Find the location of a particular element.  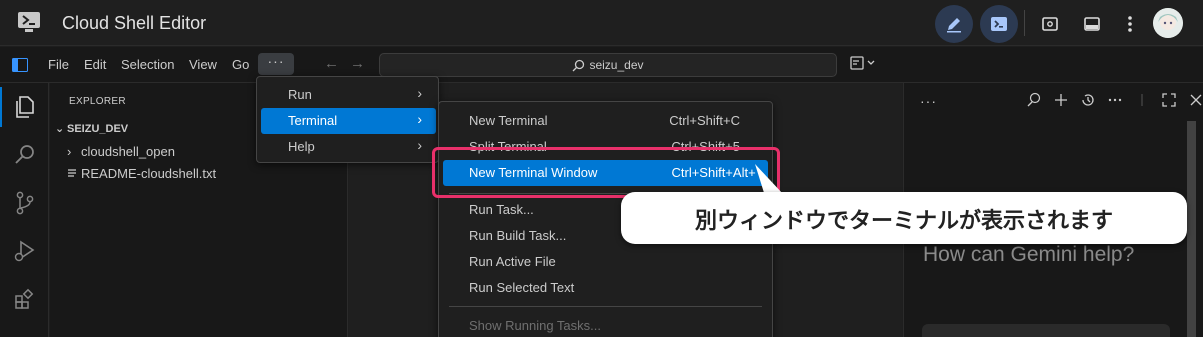

source-control-icon is located at coordinates (25, 203).